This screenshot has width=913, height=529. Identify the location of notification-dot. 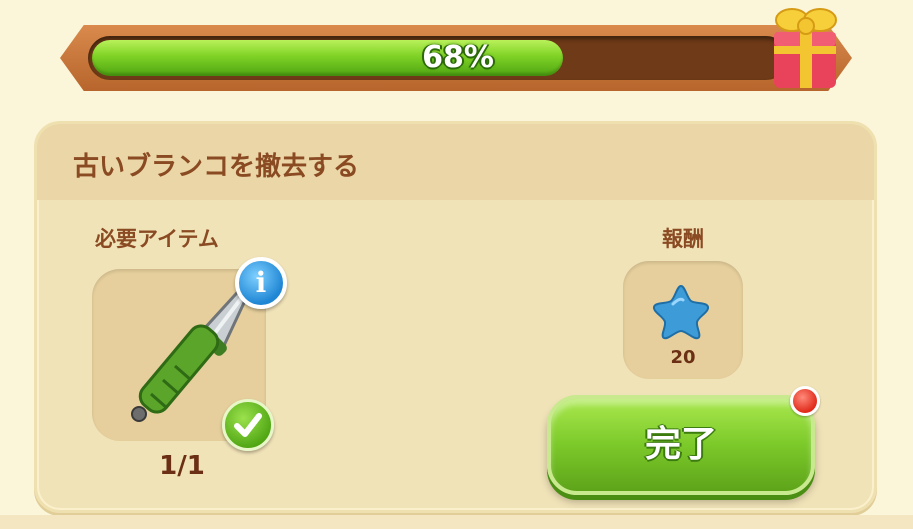
(805, 401).